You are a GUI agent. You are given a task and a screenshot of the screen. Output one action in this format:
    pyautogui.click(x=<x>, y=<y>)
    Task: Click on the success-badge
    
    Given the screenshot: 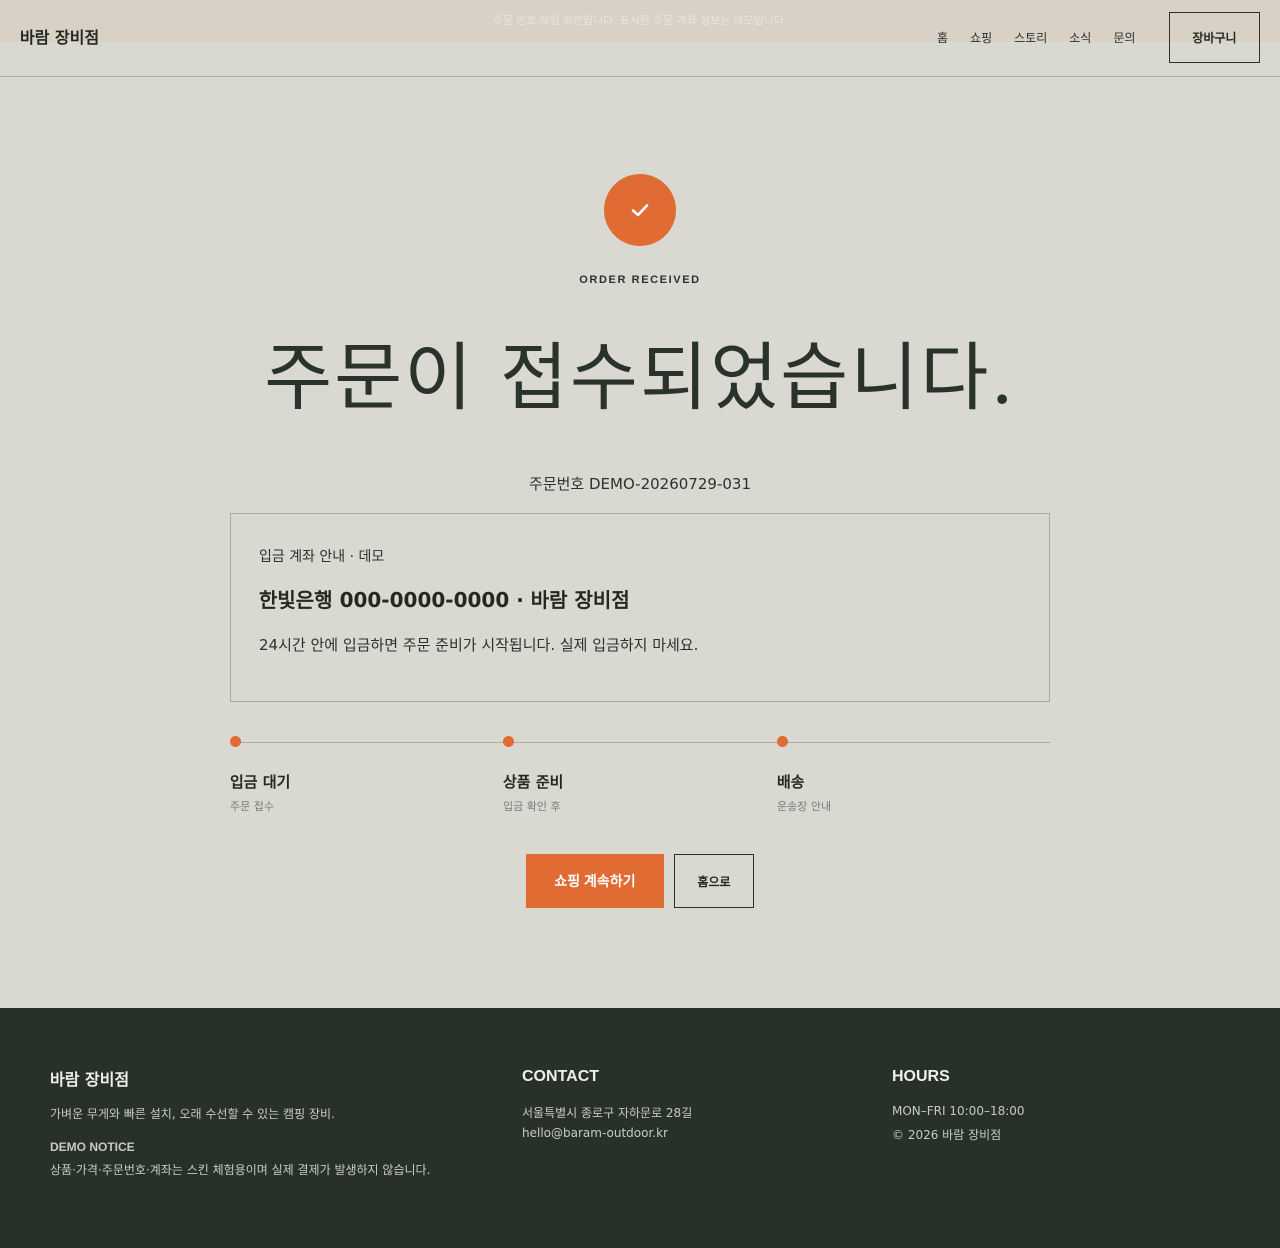 What is the action you would take?
    pyautogui.click(x=640, y=210)
    